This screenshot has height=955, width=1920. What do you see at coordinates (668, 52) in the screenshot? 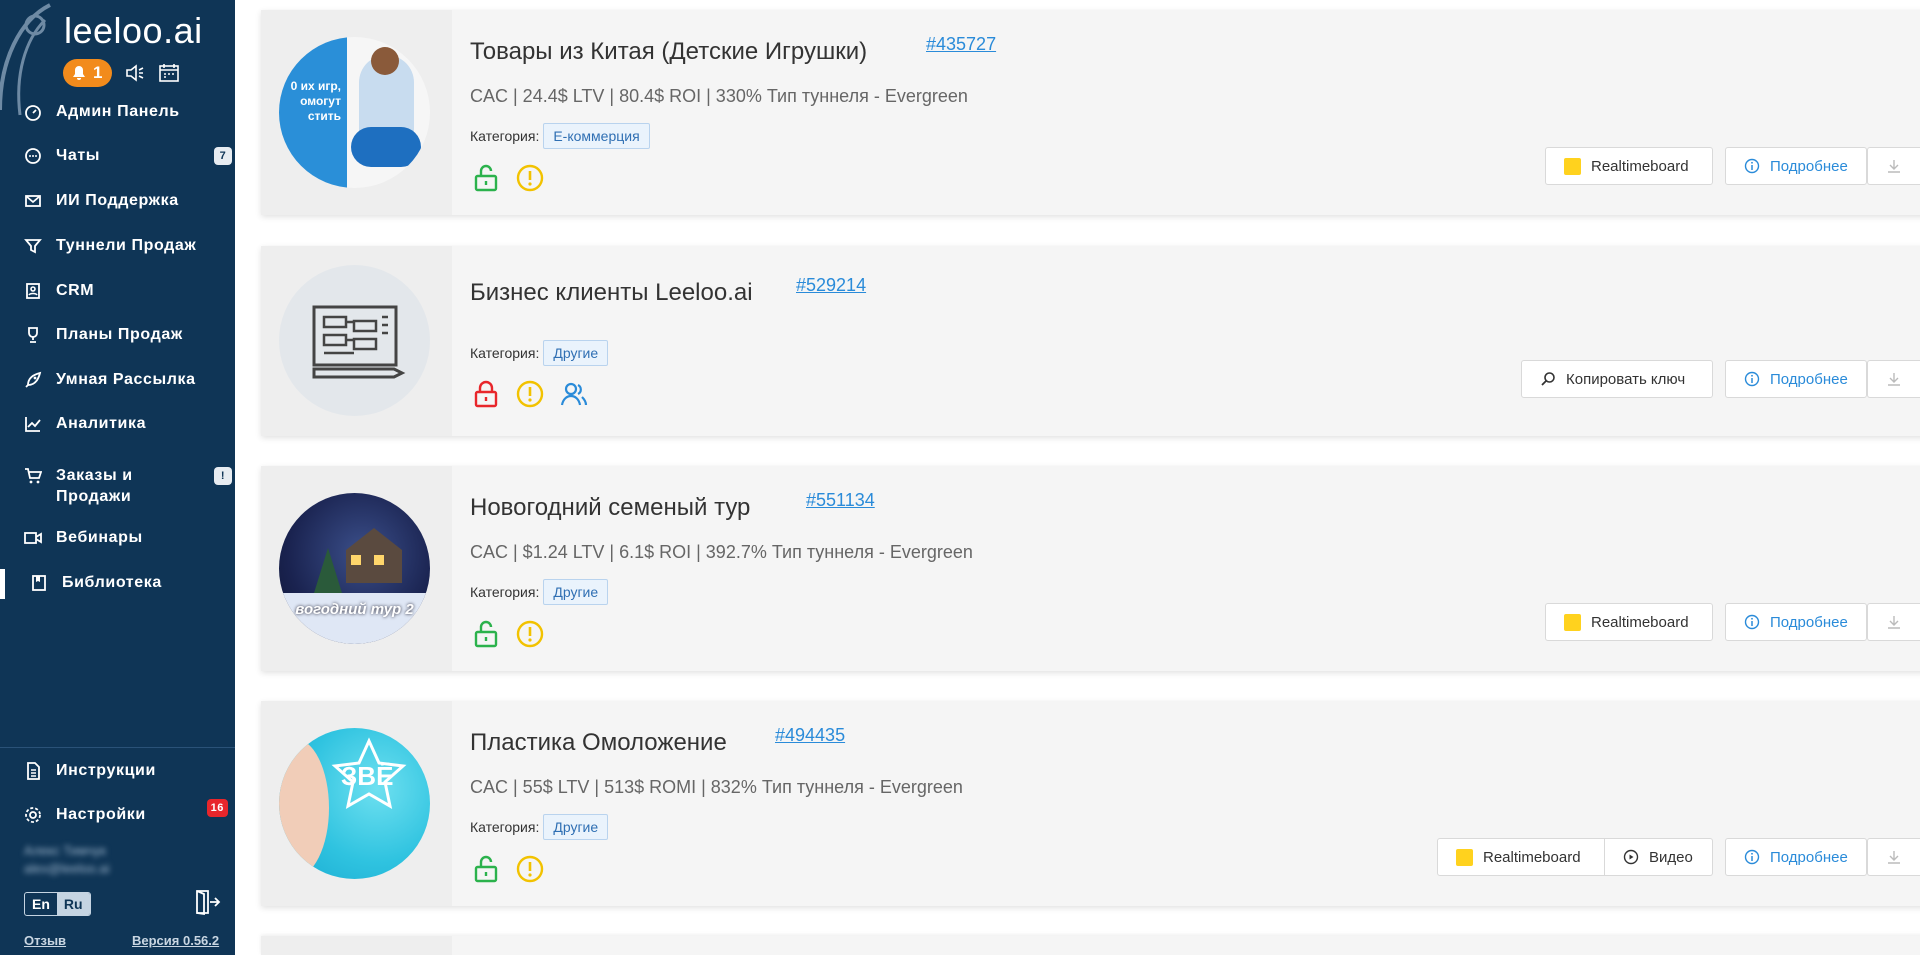
I see `card-title: Товары из Китая (Детские Игрушки)` at bounding box center [668, 52].